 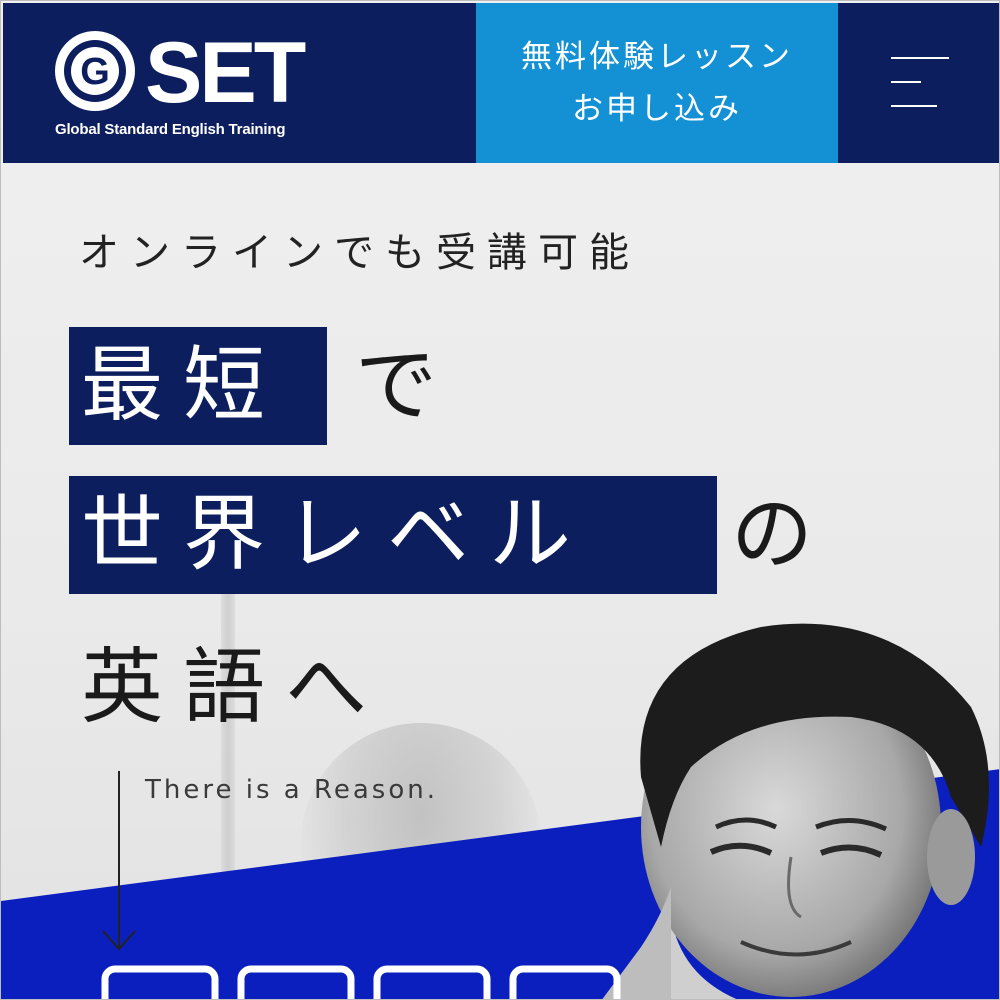 What do you see at coordinates (393, 535) in the screenshot?
I see `headline-highlight-world-level: 世界レベル` at bounding box center [393, 535].